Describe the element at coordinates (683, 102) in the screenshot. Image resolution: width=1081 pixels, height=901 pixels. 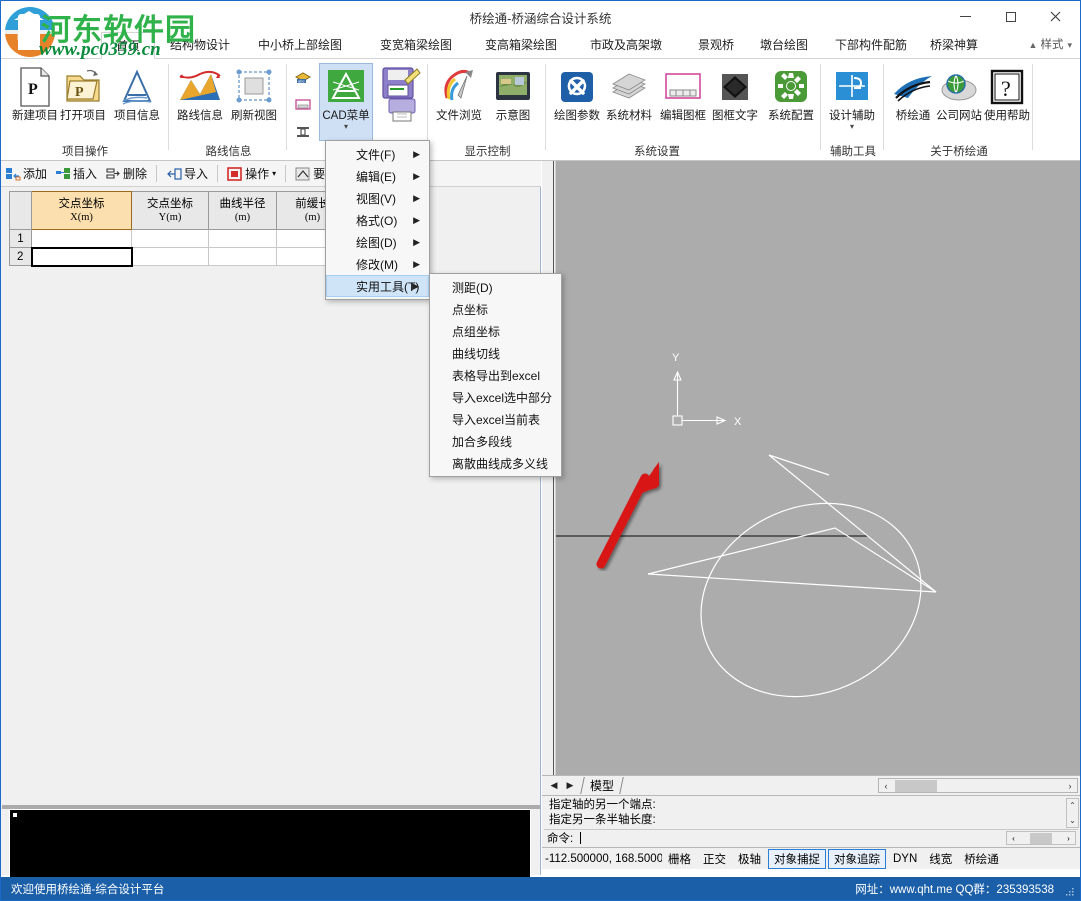
I see `edit-frame-button: 编辑图框` at that location.